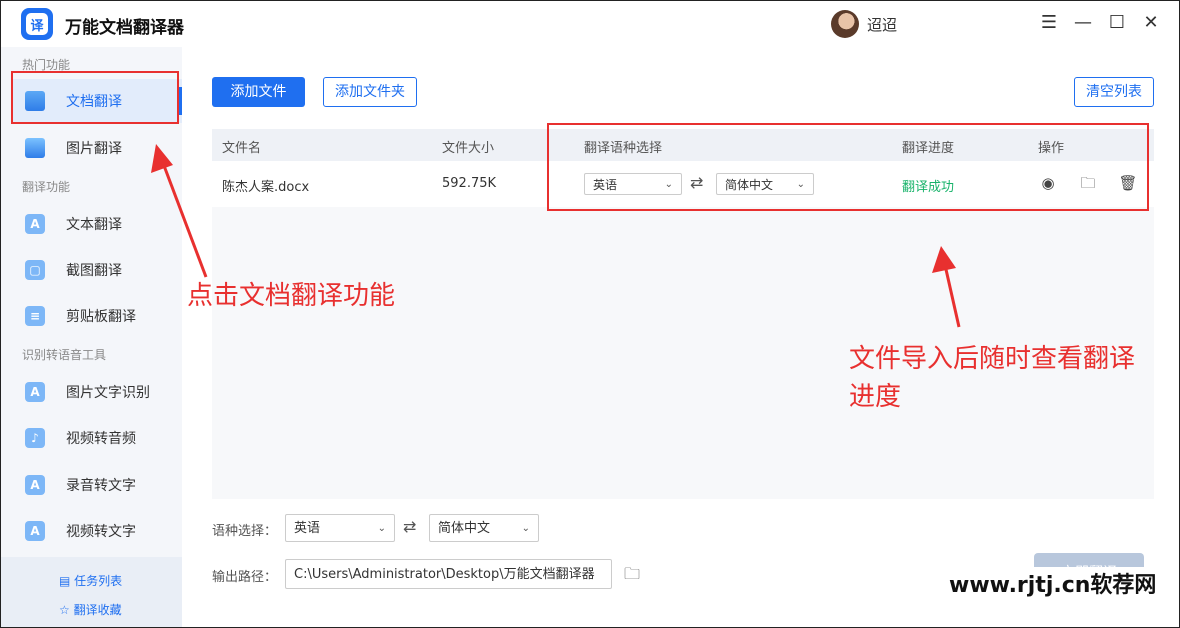  I want to click on annotation-right-line1: 文件导入后随时查看翻译, so click(992, 359).